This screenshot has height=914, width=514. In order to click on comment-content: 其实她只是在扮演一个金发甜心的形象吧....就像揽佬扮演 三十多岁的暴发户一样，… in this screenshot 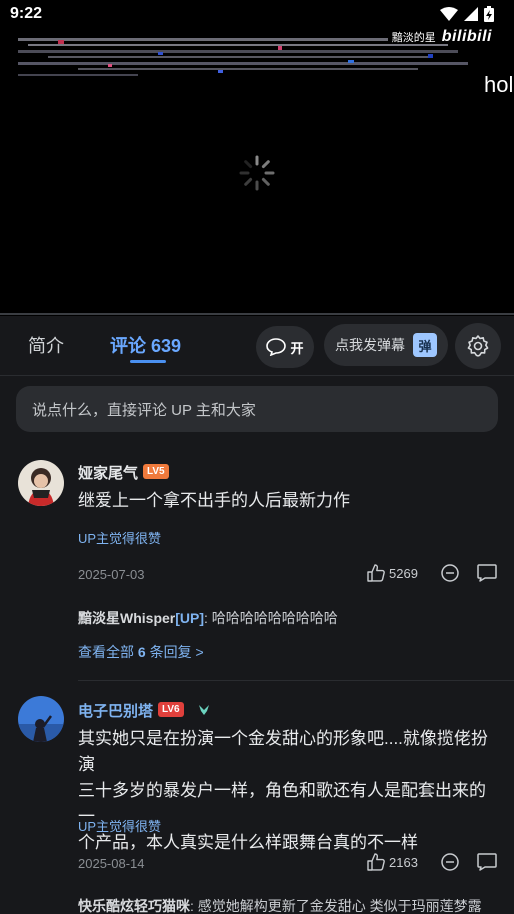, I will do `click(288, 791)`.